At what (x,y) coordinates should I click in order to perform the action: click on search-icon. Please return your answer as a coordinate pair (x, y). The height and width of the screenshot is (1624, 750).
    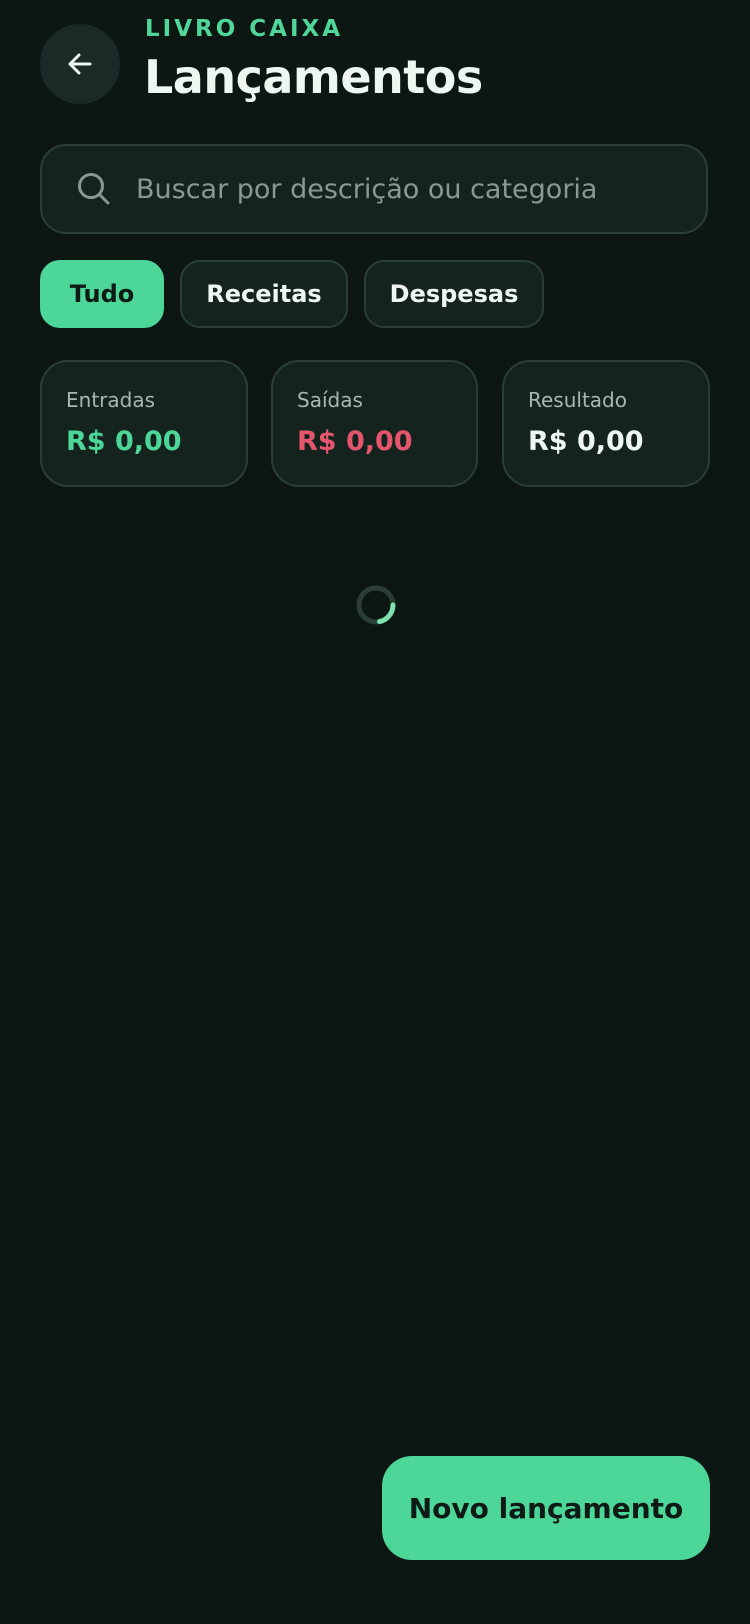
    Looking at the image, I should click on (94, 189).